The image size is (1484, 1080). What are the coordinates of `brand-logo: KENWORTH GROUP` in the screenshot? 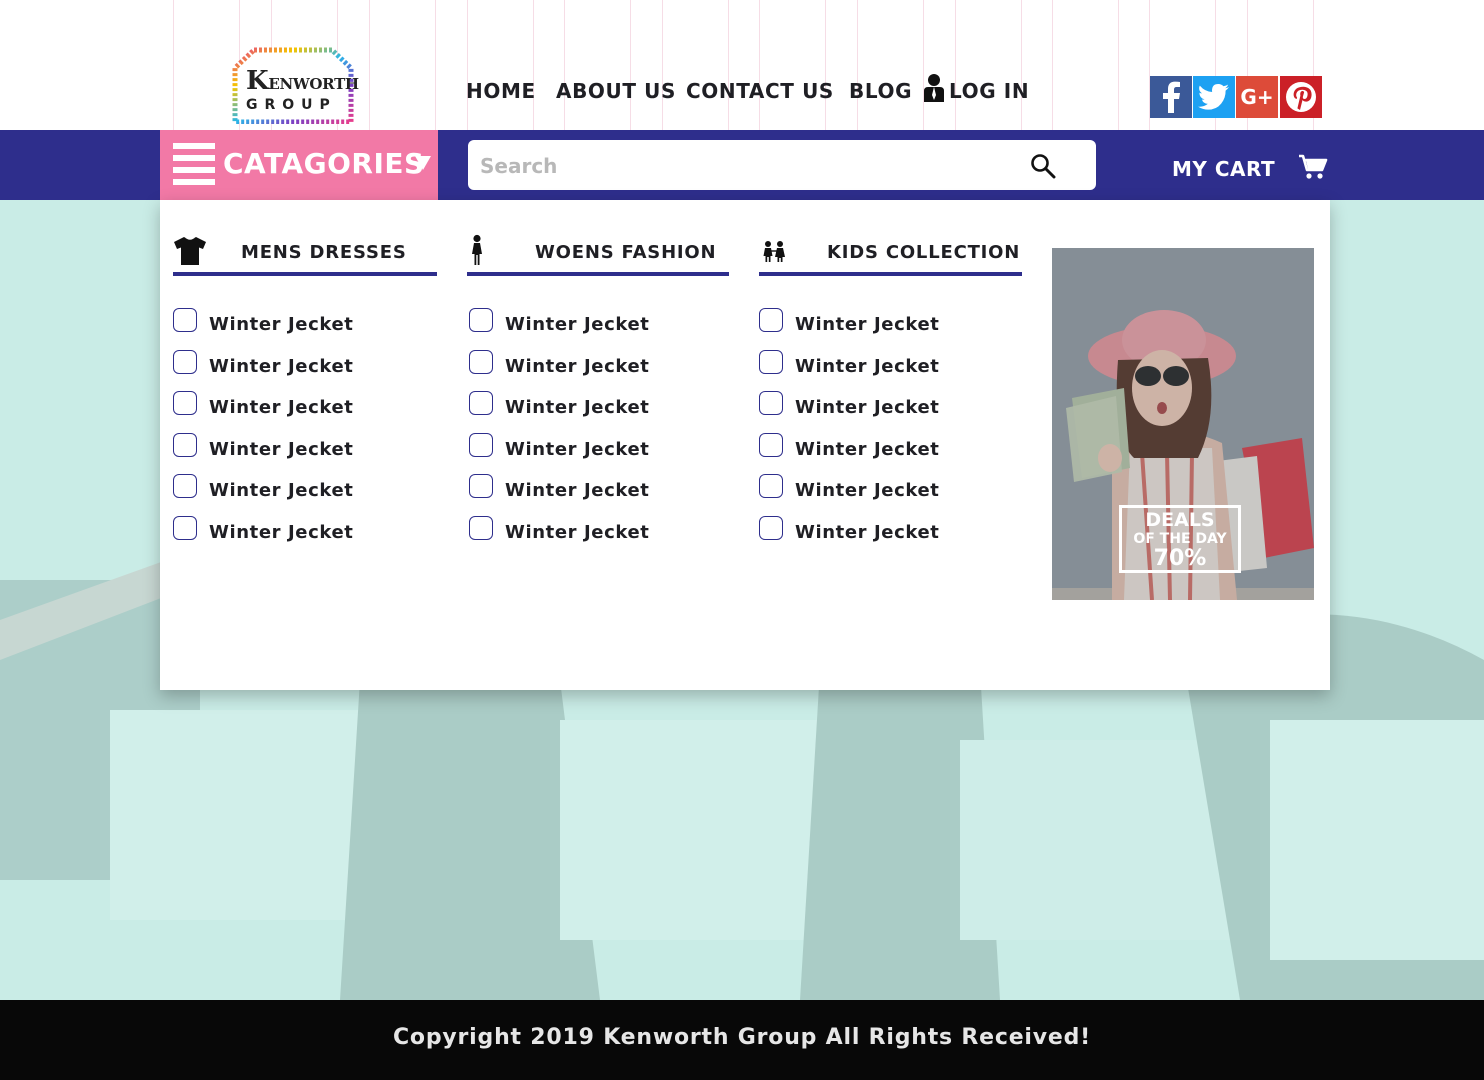 It's located at (295, 85).